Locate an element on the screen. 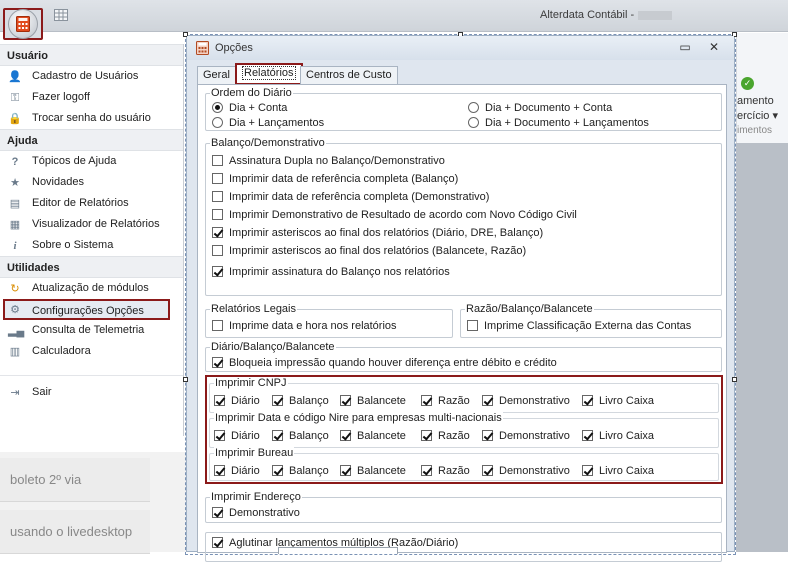 The width and height of the screenshot is (788, 562). check-circle-icon: ✓ is located at coordinates (747, 83).